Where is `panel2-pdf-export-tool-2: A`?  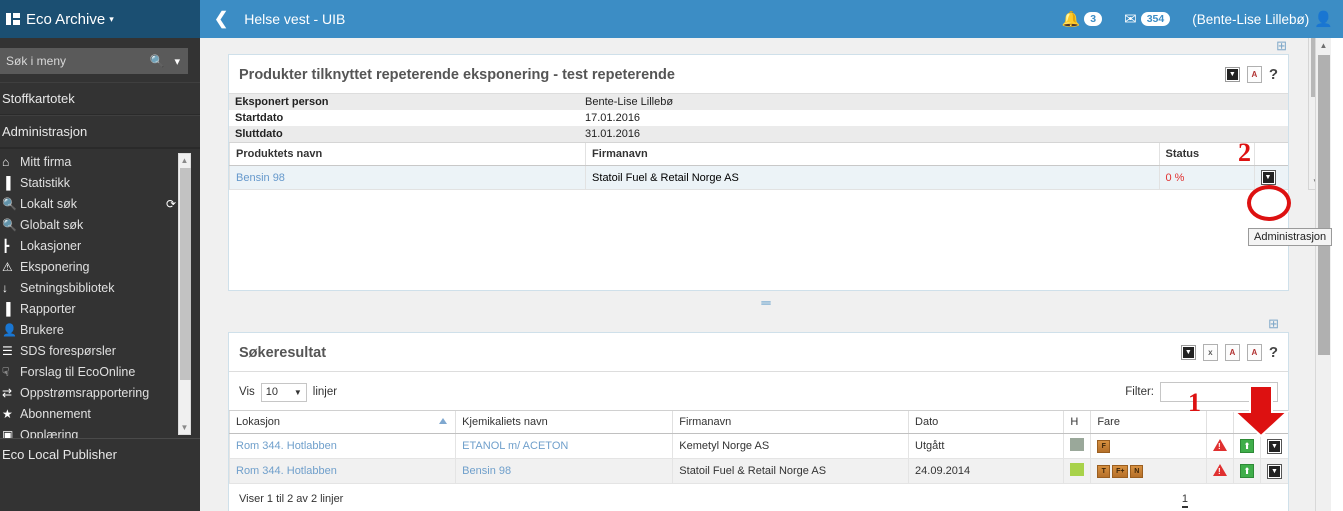
panel2-pdf-export-tool-2: A is located at coordinates (1254, 352).